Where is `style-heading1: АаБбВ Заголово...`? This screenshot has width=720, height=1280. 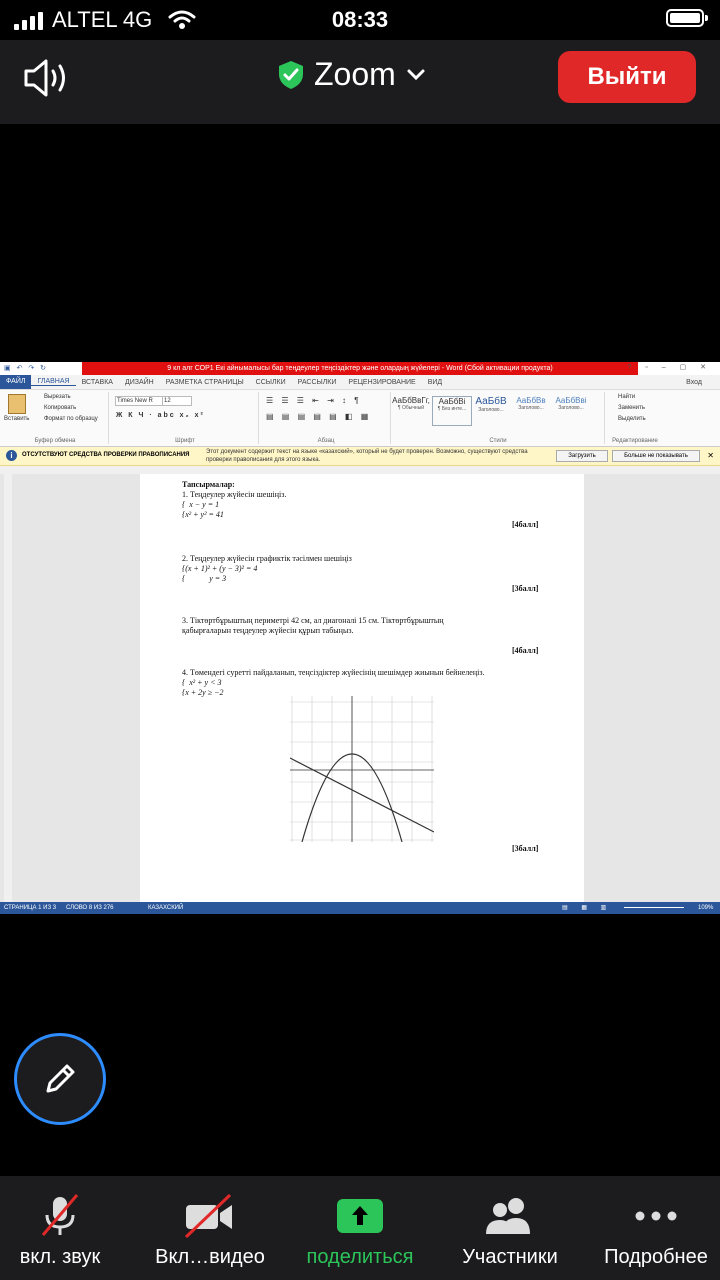
style-heading1: АаБбВ Заголово... is located at coordinates (491, 410).